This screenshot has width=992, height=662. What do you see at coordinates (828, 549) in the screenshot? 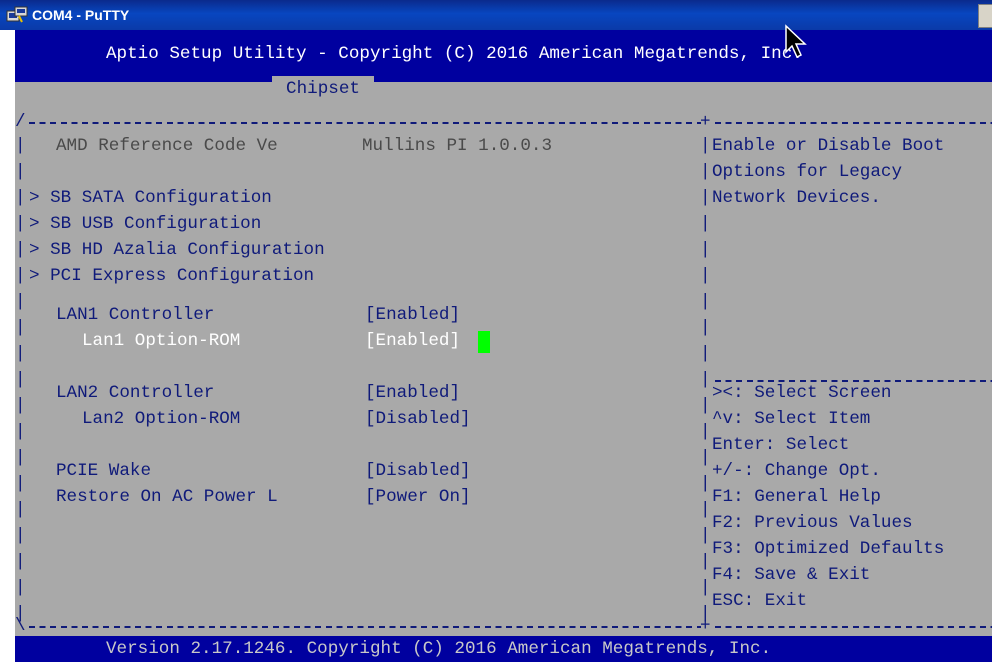
I see `key-optimized-defaults: F3: Optimized Defaults` at bounding box center [828, 549].